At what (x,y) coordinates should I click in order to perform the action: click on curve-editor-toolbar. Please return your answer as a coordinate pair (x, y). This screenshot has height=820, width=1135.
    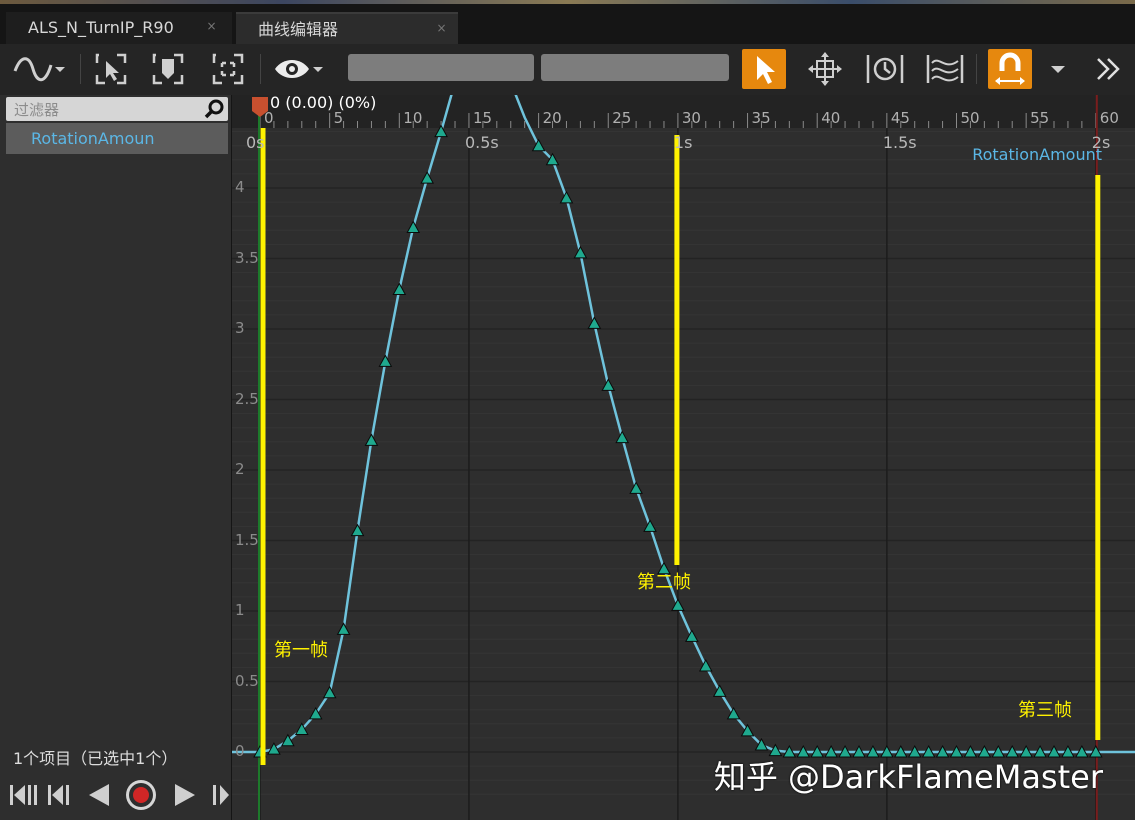
    Looking at the image, I should click on (567, 69).